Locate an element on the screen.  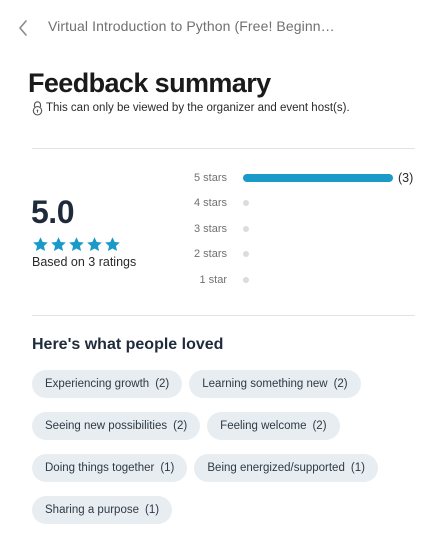
distribution-label: 4 stars is located at coordinates (210, 203).